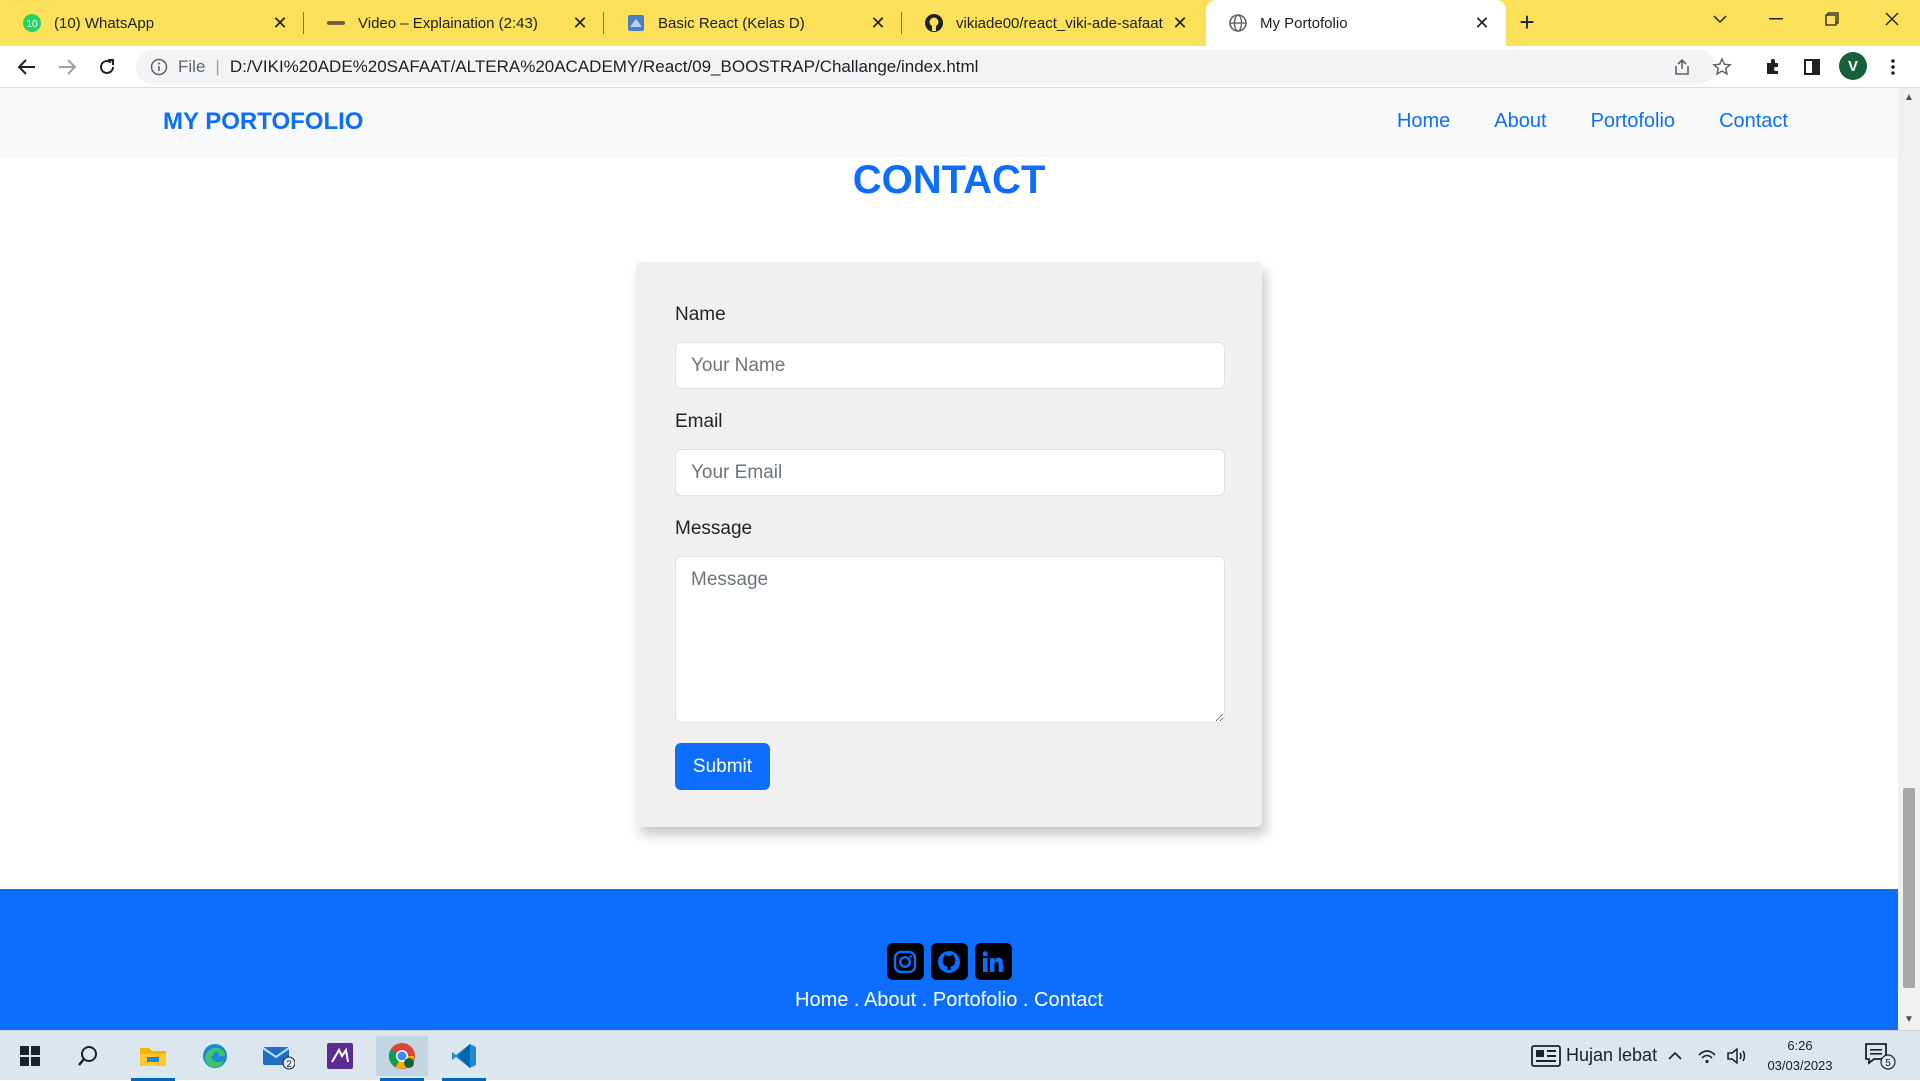 Image resolution: width=1920 pixels, height=1081 pixels. Describe the element at coordinates (1356, 23) in the screenshot. I see `tab-my-portofolio: My Portofolio ✕` at that location.